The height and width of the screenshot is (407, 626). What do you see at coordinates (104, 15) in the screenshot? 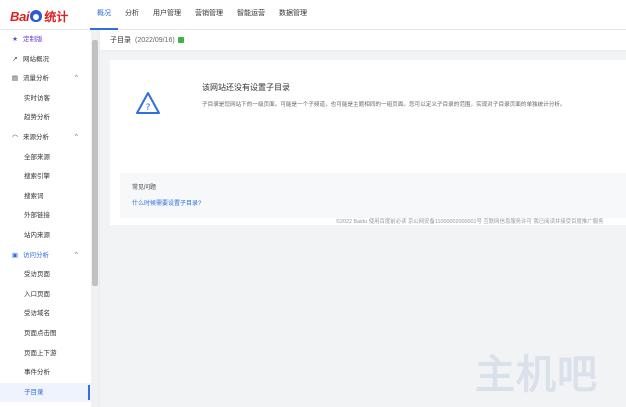
I see `nav-overview: 概况` at bounding box center [104, 15].